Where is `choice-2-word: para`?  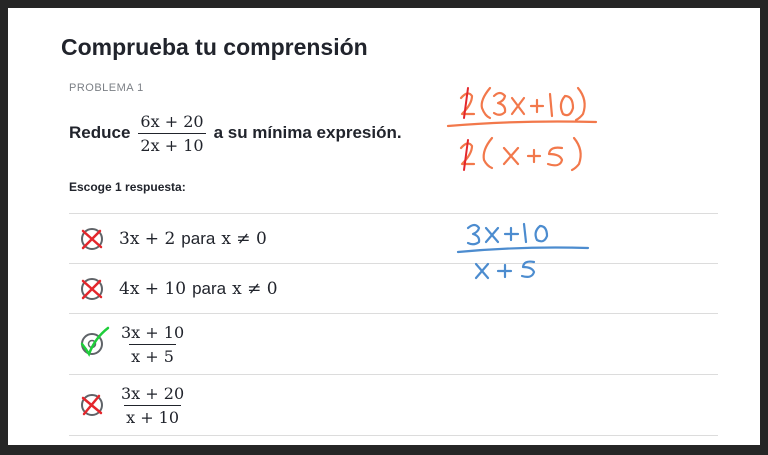 choice-2-word: para is located at coordinates (209, 288).